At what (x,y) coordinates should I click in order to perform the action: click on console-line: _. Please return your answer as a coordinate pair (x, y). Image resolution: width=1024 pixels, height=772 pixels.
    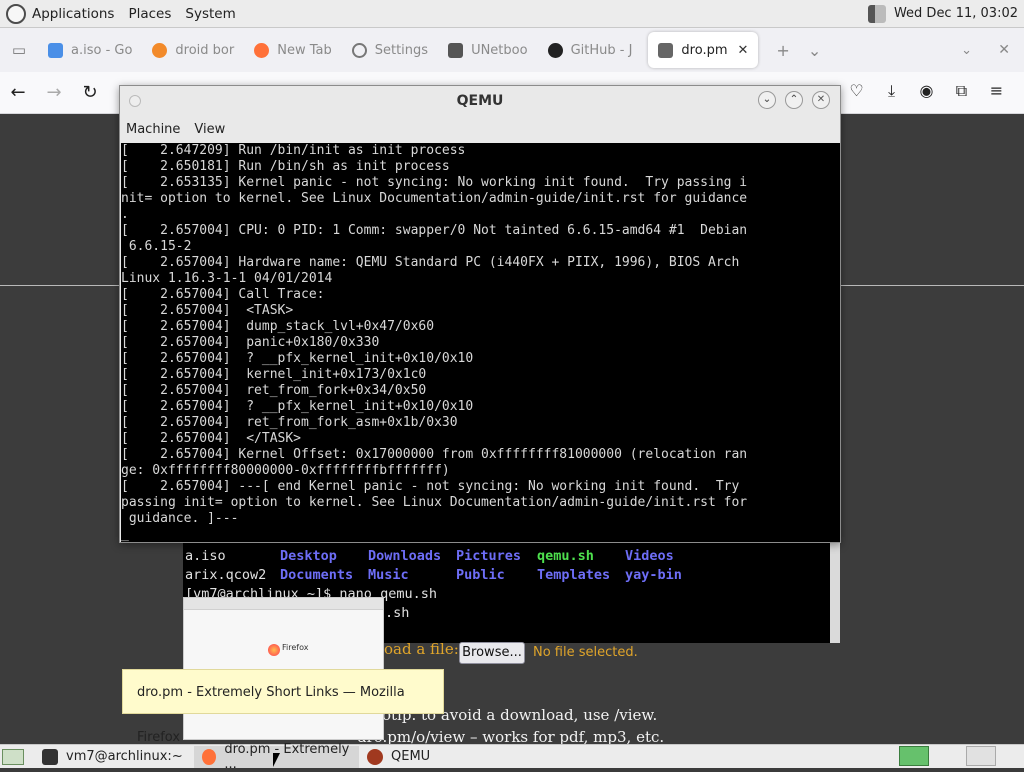
    Looking at the image, I should click on (125, 534).